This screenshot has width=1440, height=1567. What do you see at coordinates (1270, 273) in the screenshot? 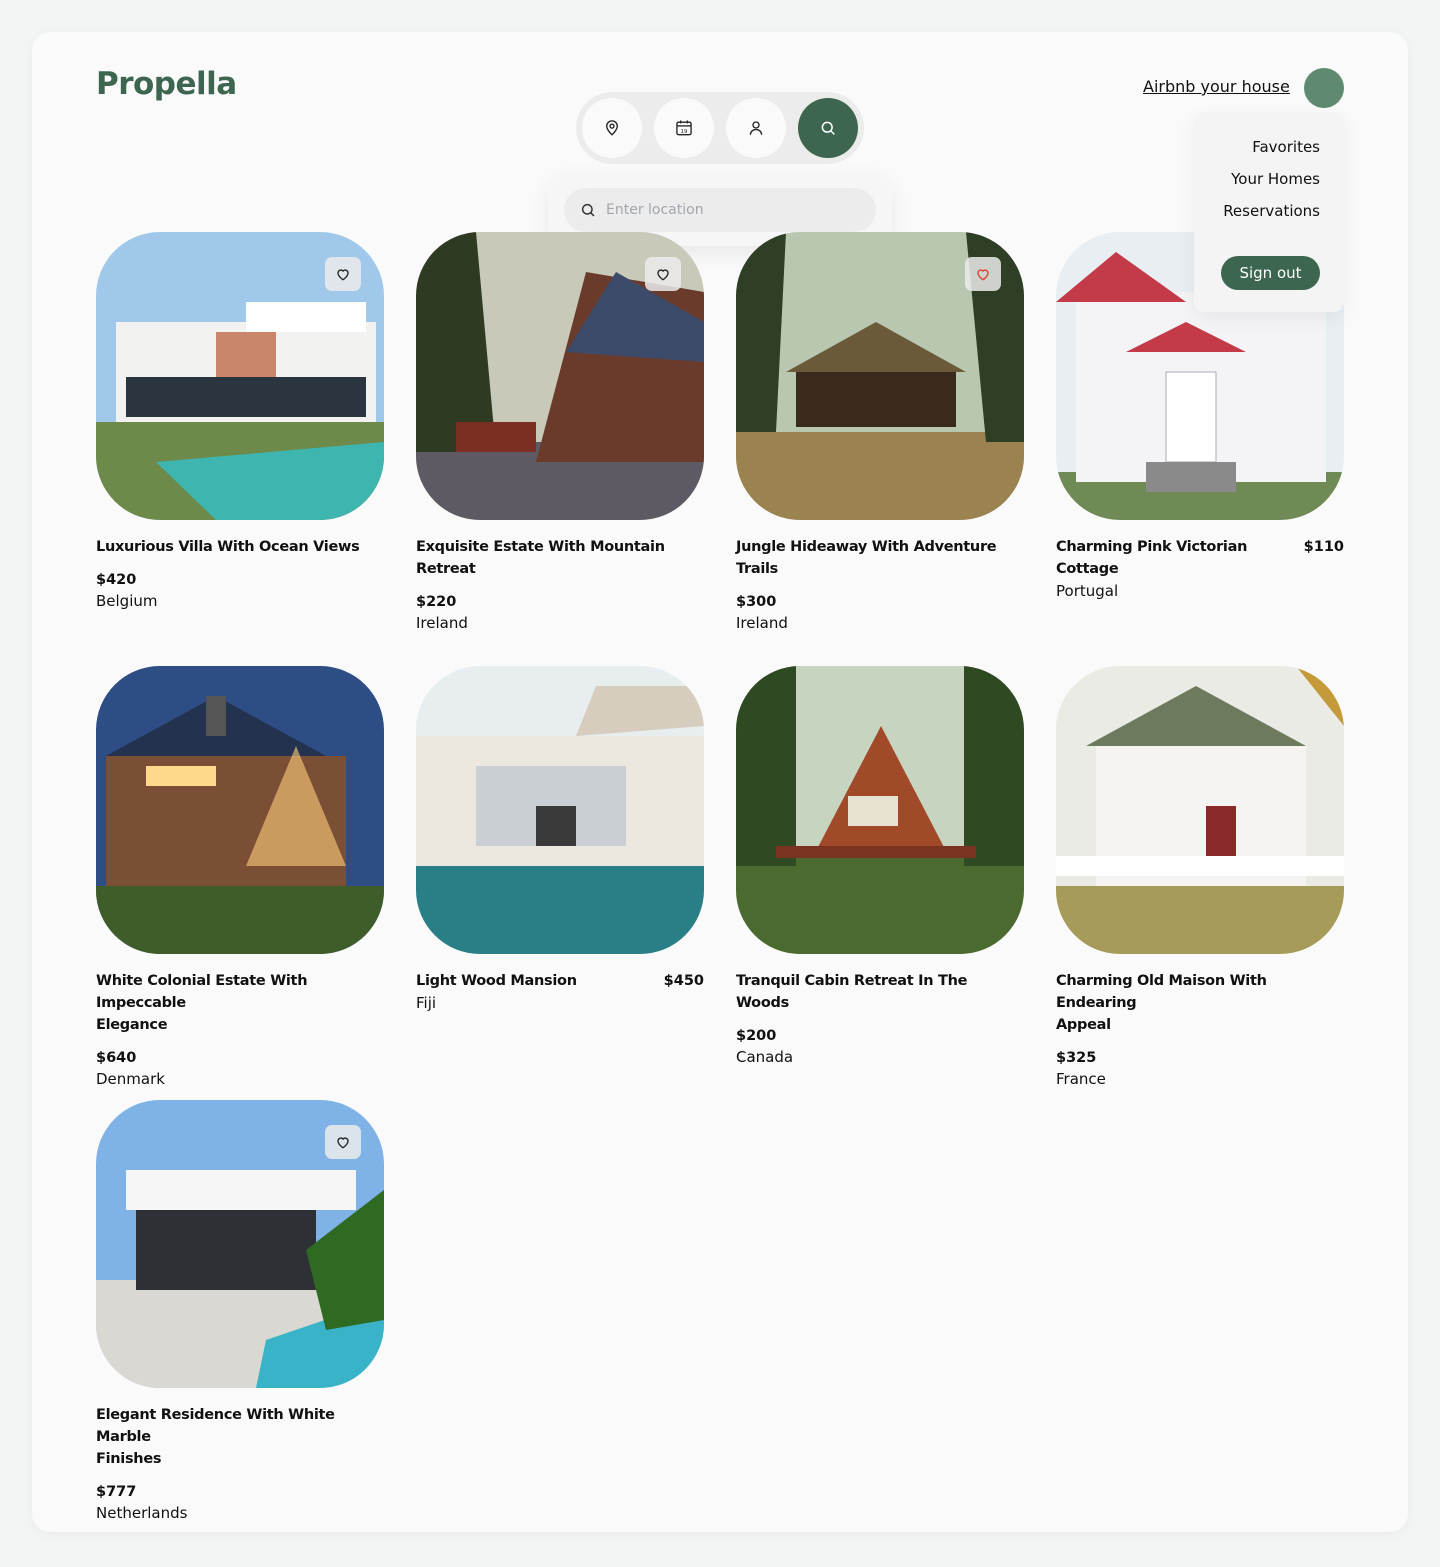
I see `sign-out-button: Sign out` at bounding box center [1270, 273].